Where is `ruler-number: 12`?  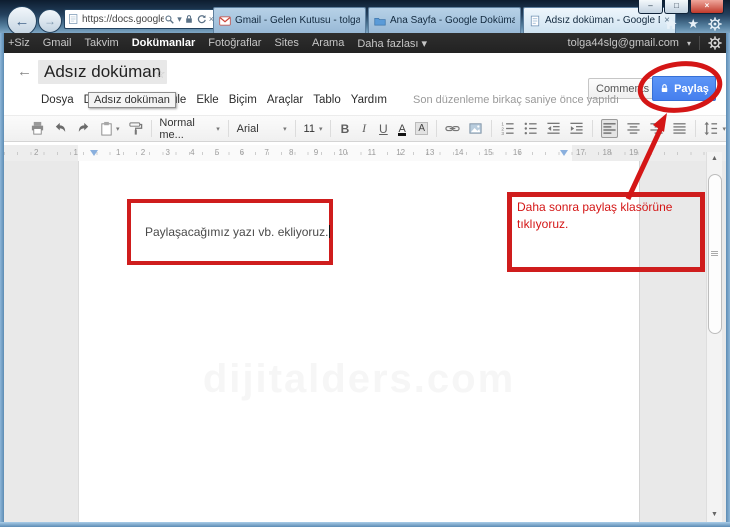
ruler-number: 12 is located at coordinates (401, 152).